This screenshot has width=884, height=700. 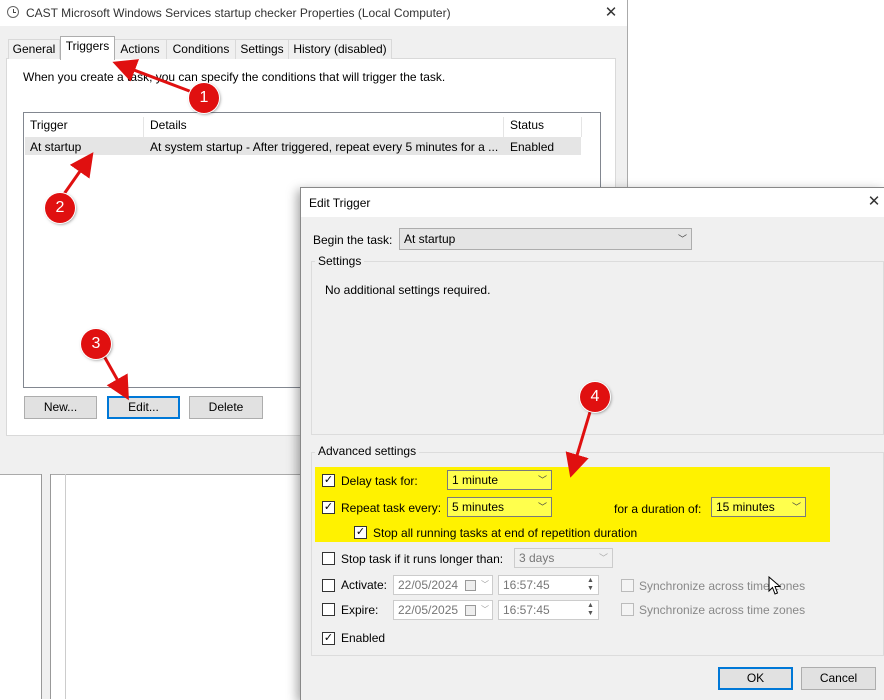 What do you see at coordinates (595, 397) in the screenshot?
I see `annotation-badge-4: 4` at bounding box center [595, 397].